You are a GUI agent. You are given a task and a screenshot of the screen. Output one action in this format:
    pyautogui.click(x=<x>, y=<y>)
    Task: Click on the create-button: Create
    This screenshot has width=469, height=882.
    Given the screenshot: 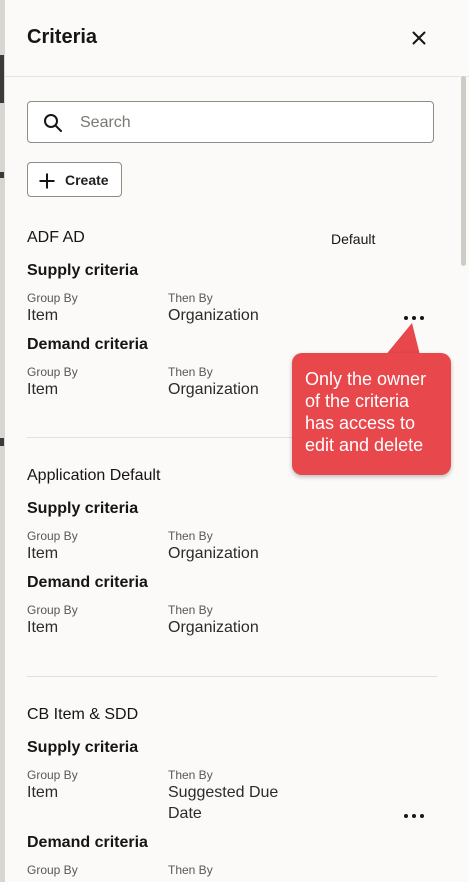 What is the action you would take?
    pyautogui.click(x=74, y=179)
    